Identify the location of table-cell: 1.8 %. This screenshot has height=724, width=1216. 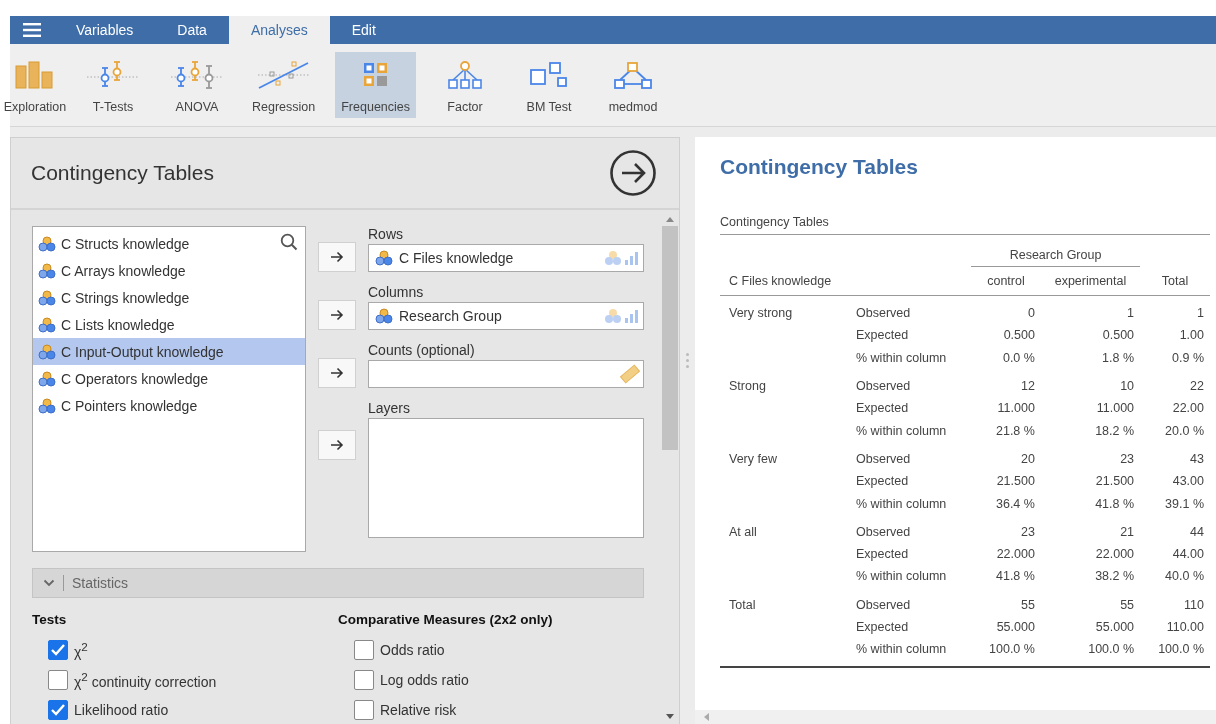
(1118, 357).